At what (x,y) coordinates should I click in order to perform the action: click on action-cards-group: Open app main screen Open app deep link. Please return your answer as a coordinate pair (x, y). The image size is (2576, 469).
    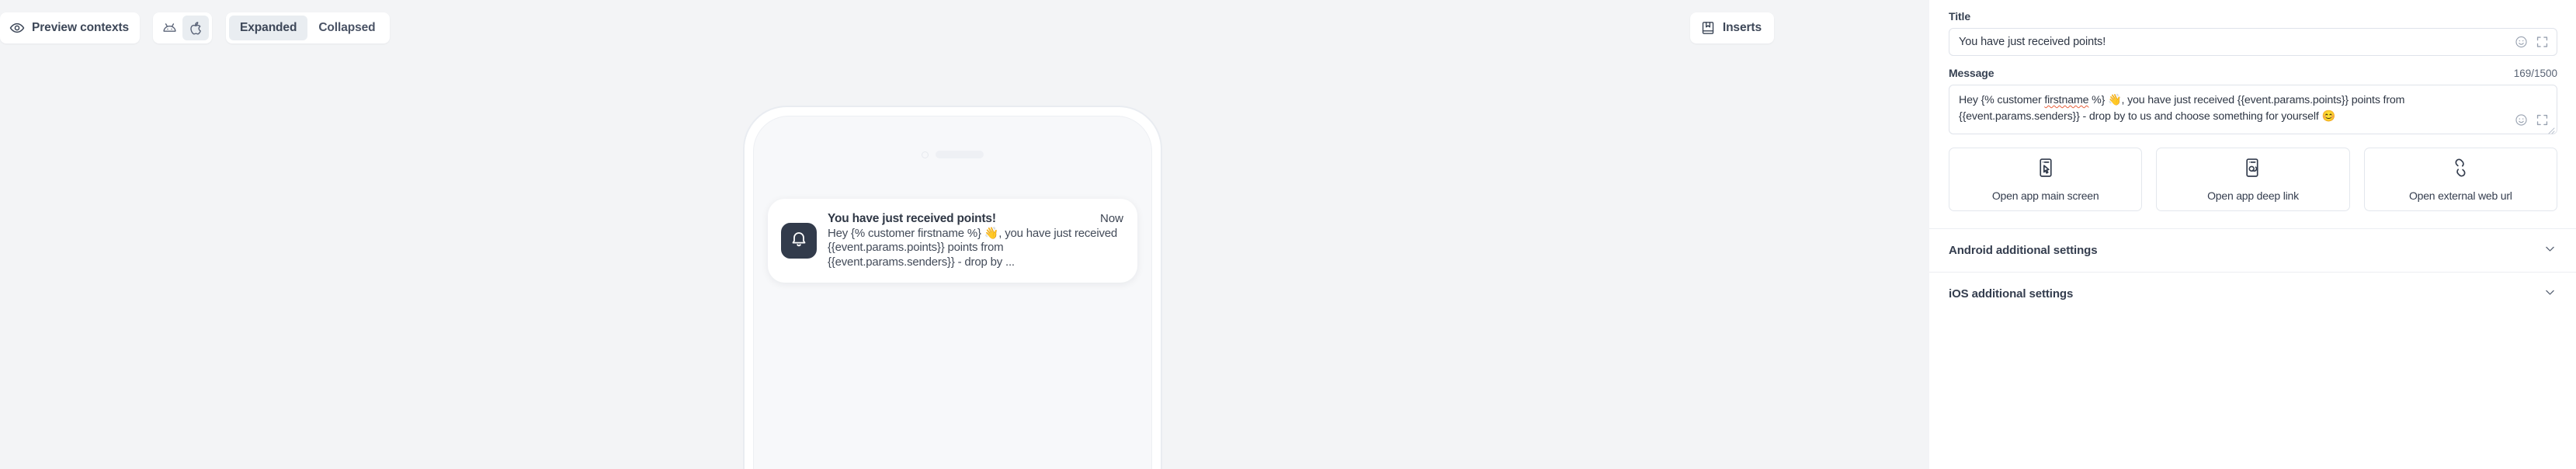
    Looking at the image, I should click on (2253, 179).